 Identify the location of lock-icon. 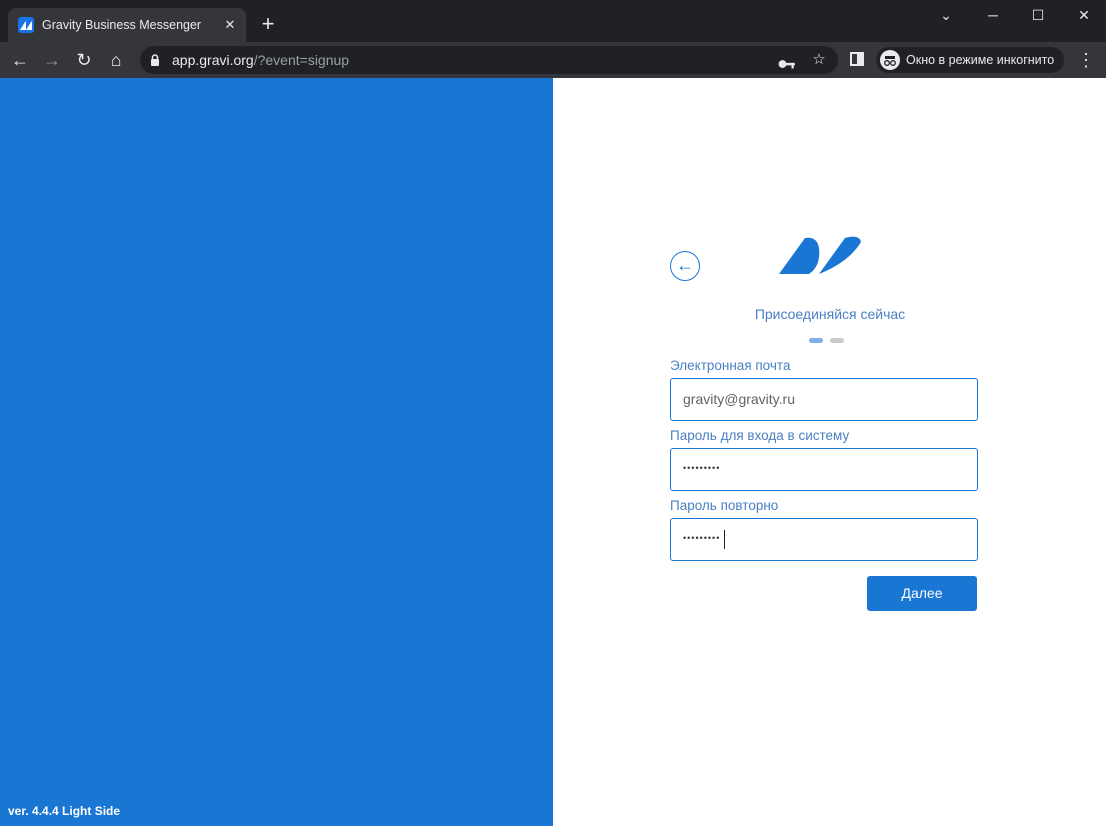
(155, 60).